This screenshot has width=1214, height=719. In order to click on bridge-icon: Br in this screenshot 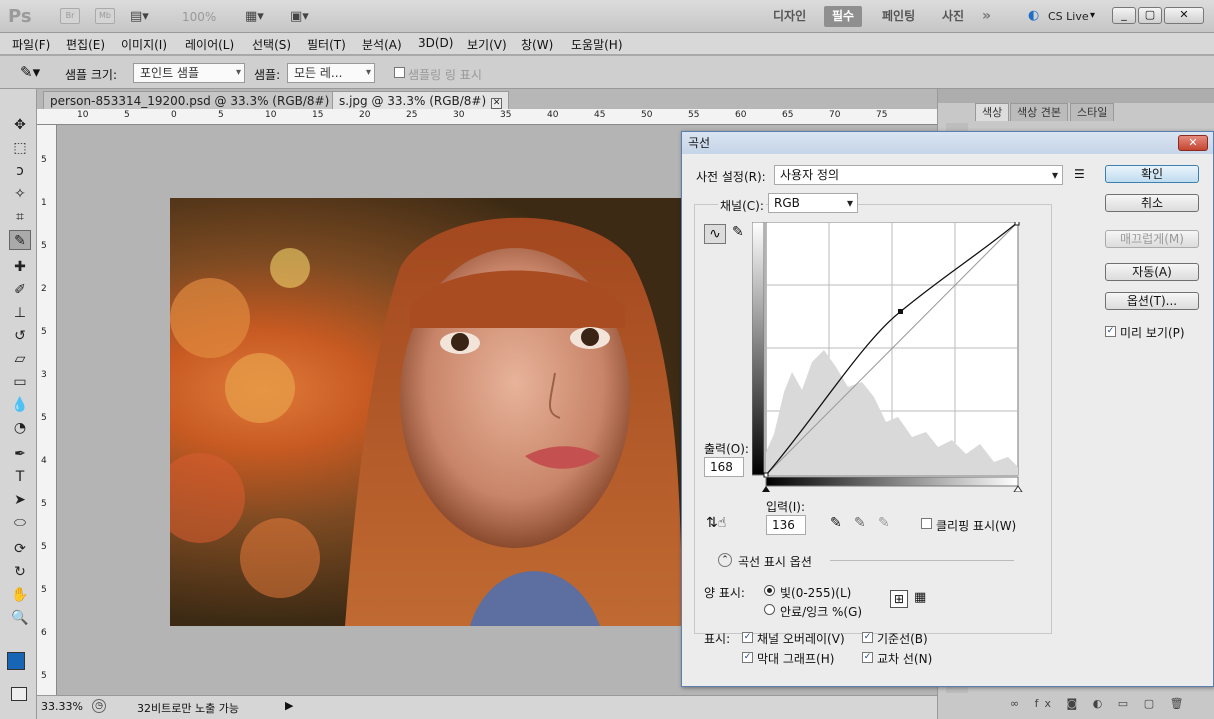, I will do `click(70, 16)`.